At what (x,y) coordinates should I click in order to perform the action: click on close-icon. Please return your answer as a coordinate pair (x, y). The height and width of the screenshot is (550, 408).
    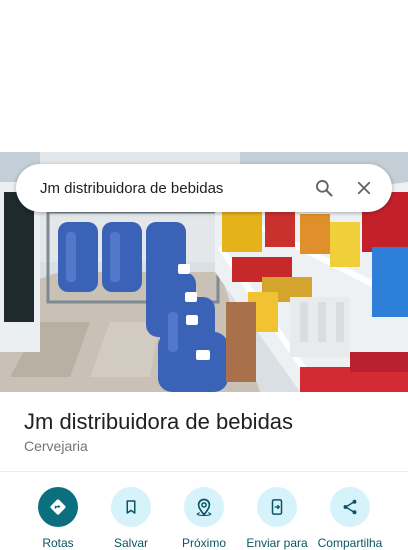
    Looking at the image, I should click on (364, 188).